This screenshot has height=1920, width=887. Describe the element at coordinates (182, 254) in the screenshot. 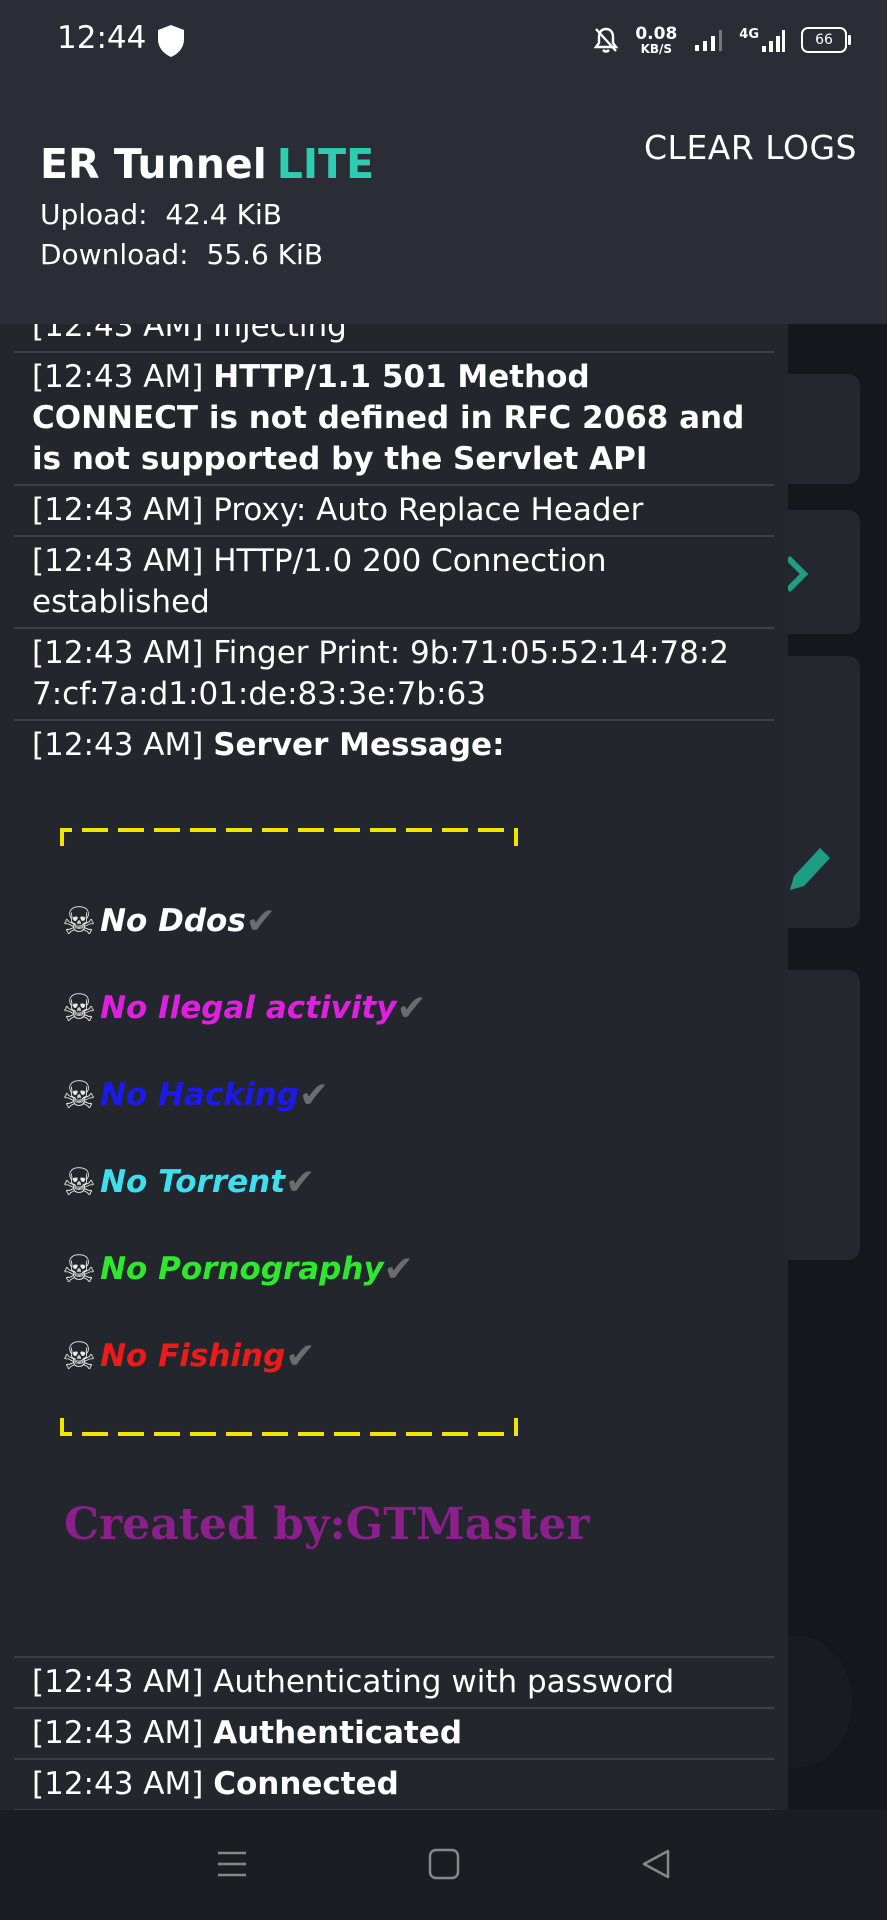

I see `download-stat: Download: 55.6 KiB` at that location.